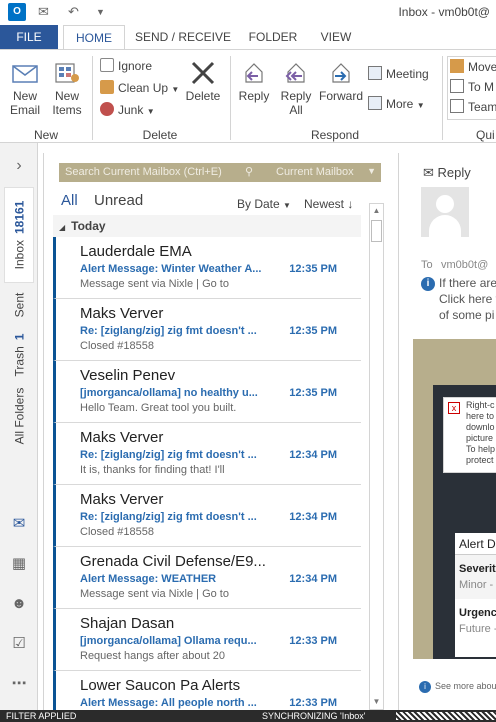  Describe the element at coordinates (19, 255) in the screenshot. I see `inbox-label: Inbox` at that location.